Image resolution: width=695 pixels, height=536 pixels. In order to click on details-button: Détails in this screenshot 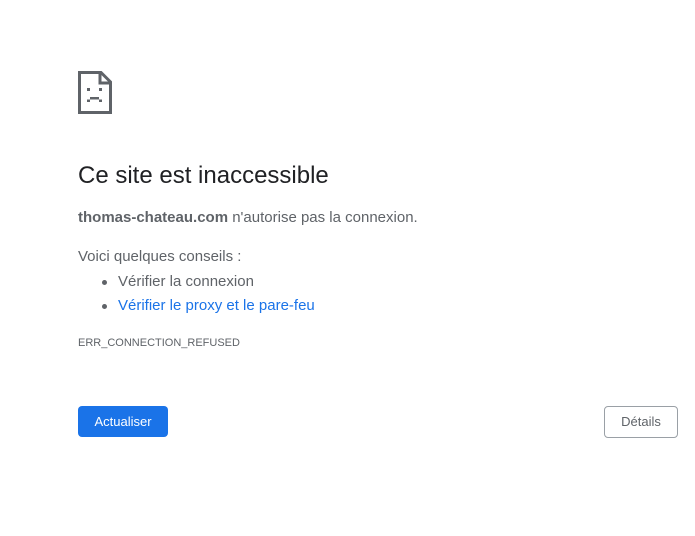, I will do `click(641, 422)`.